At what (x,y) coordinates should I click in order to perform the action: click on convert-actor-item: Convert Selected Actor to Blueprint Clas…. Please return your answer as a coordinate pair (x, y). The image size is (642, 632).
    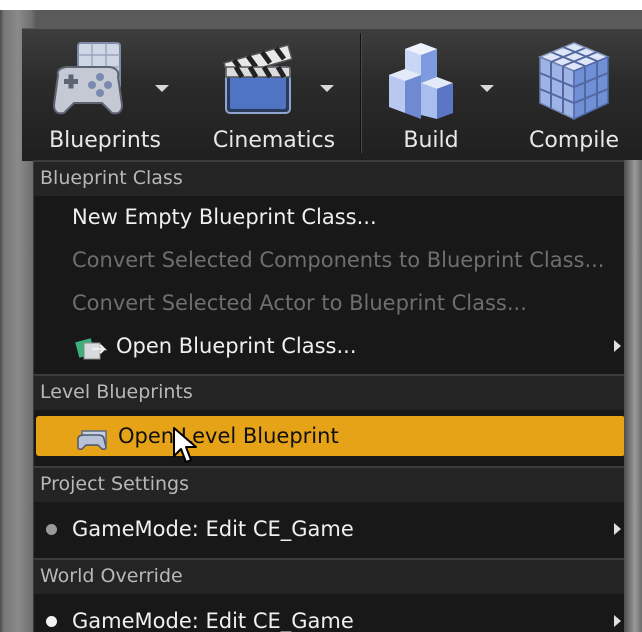
    Looking at the image, I should click on (332, 303).